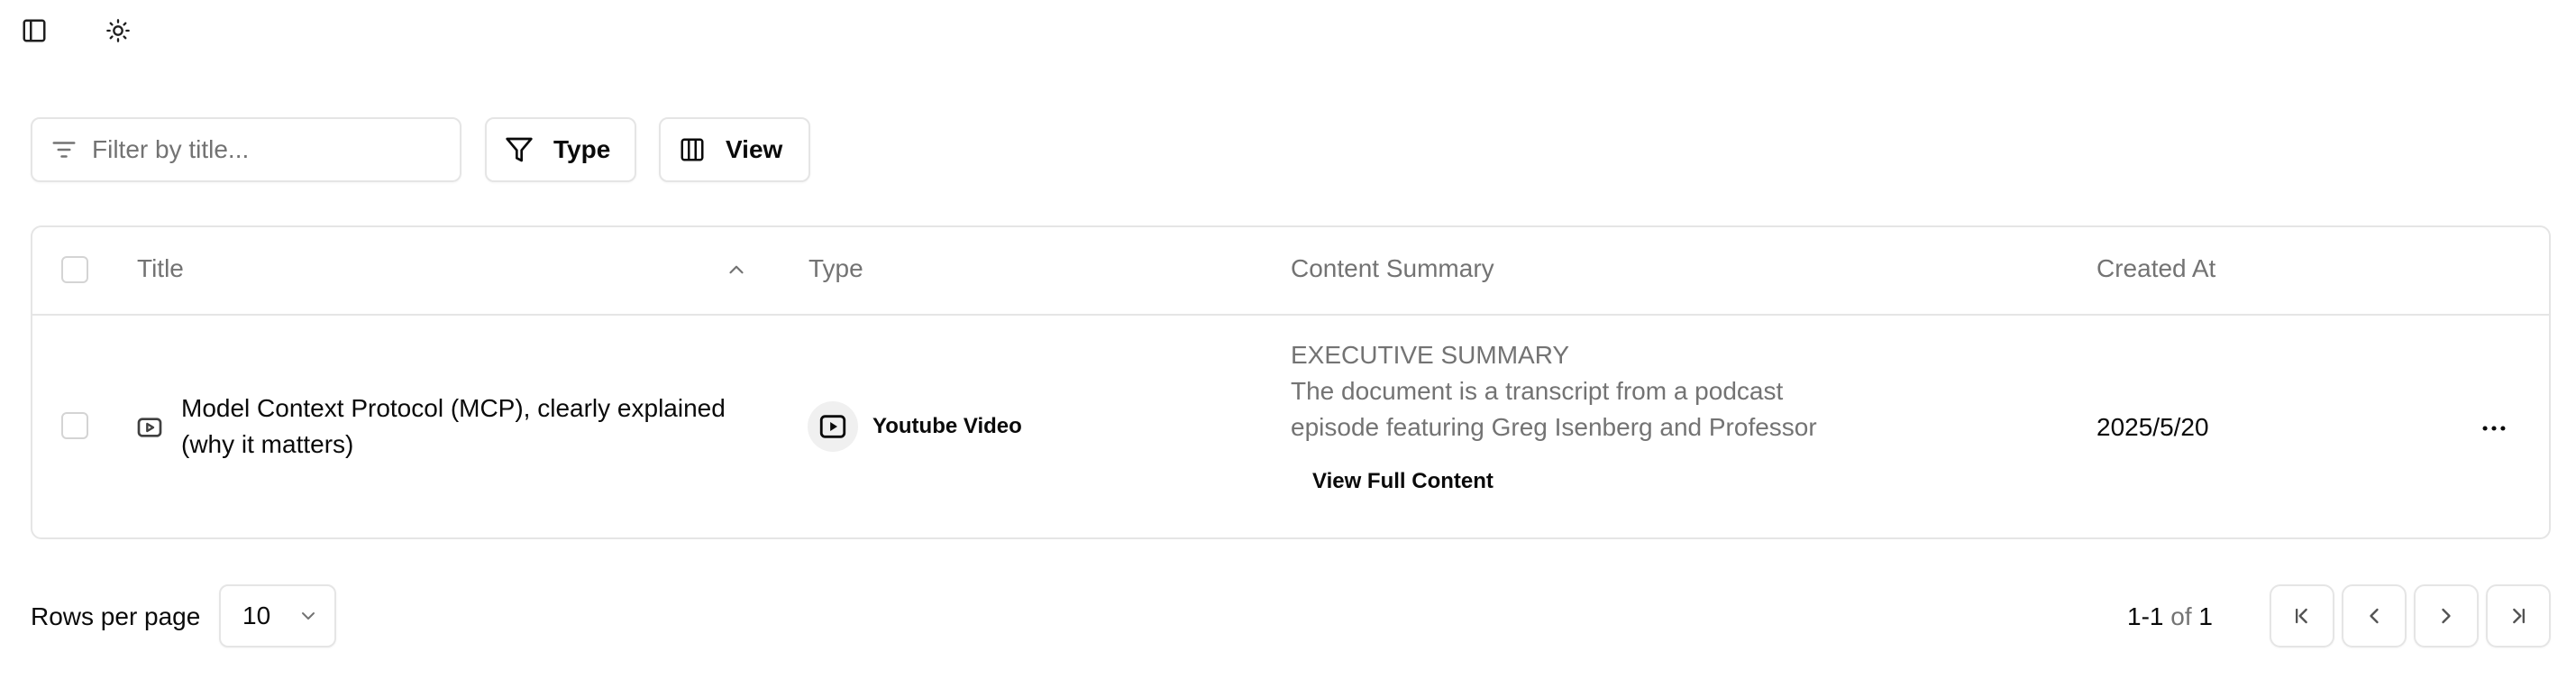 This screenshot has width=2576, height=698. I want to click on view-options-button: View, so click(734, 149).